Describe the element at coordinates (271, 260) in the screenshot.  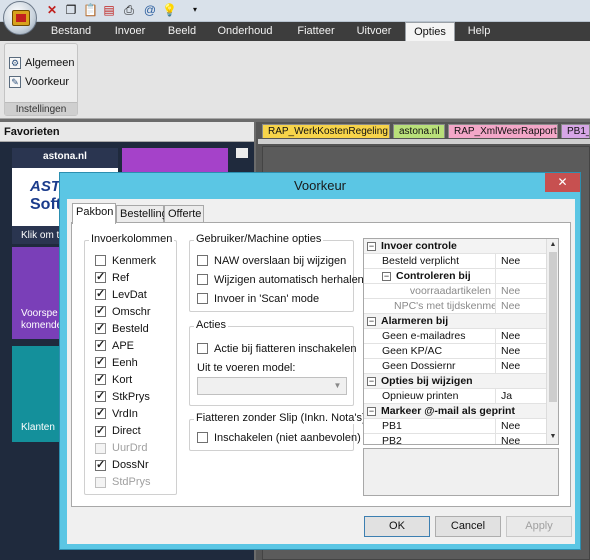
I see `naw-overslaan-checkbox: NAW overslaan bij wijzigen` at that location.